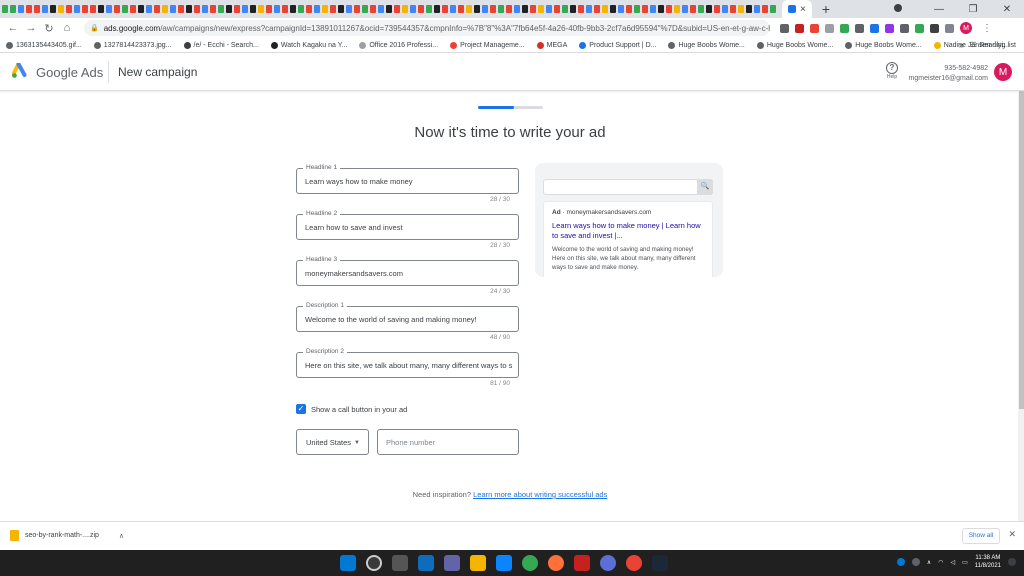 This screenshot has height=576, width=1024. Describe the element at coordinates (556, 563) in the screenshot. I see `firefox-icon` at that location.